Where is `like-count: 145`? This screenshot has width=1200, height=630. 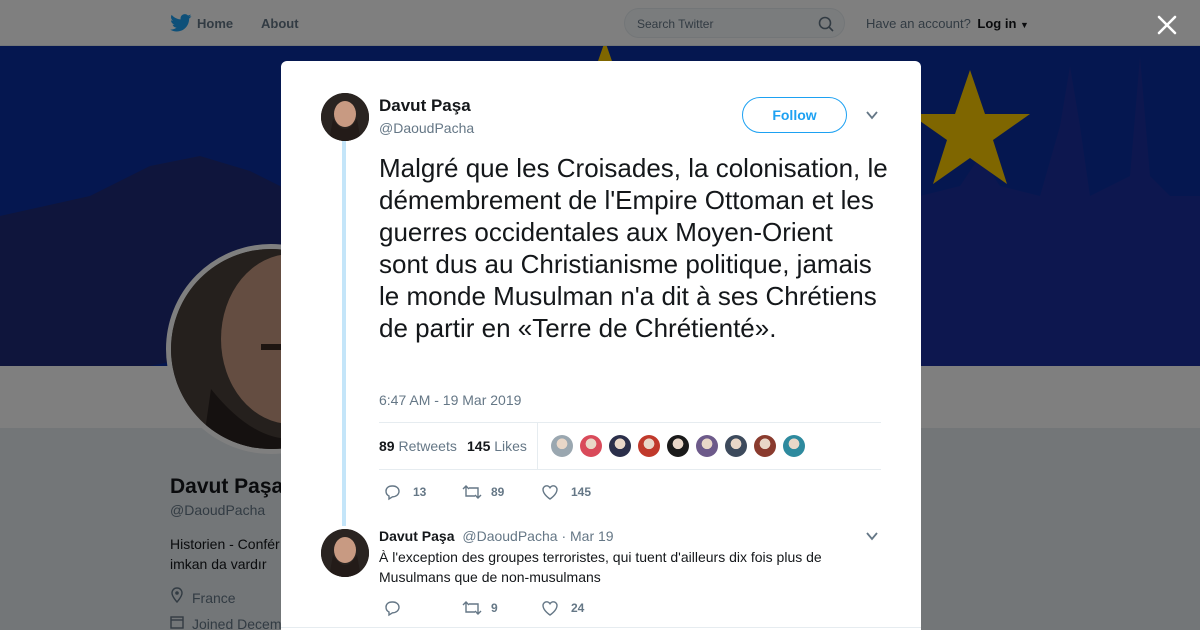
like-count: 145 is located at coordinates (581, 492).